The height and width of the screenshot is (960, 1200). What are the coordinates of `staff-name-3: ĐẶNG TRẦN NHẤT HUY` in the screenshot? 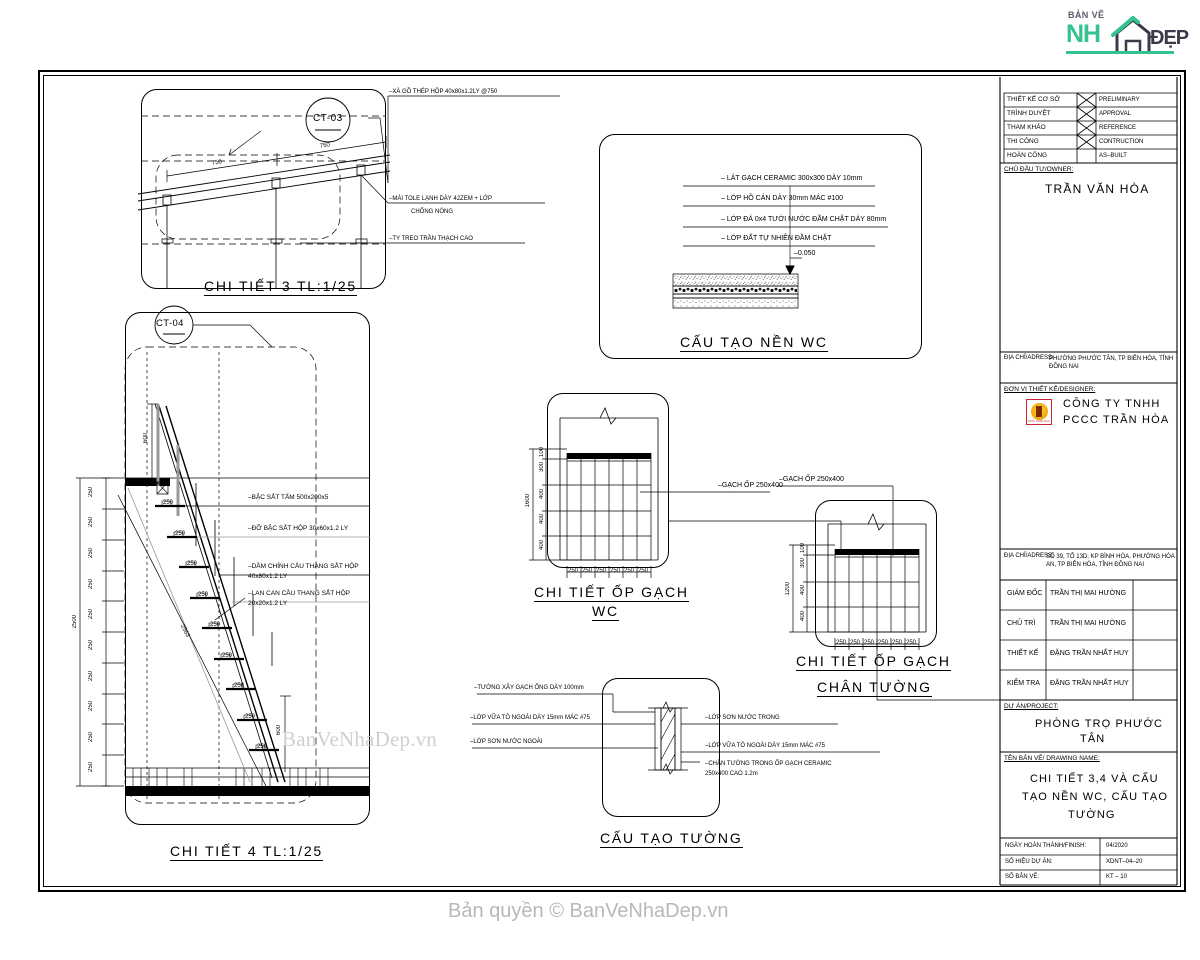 It's located at (1089, 653).